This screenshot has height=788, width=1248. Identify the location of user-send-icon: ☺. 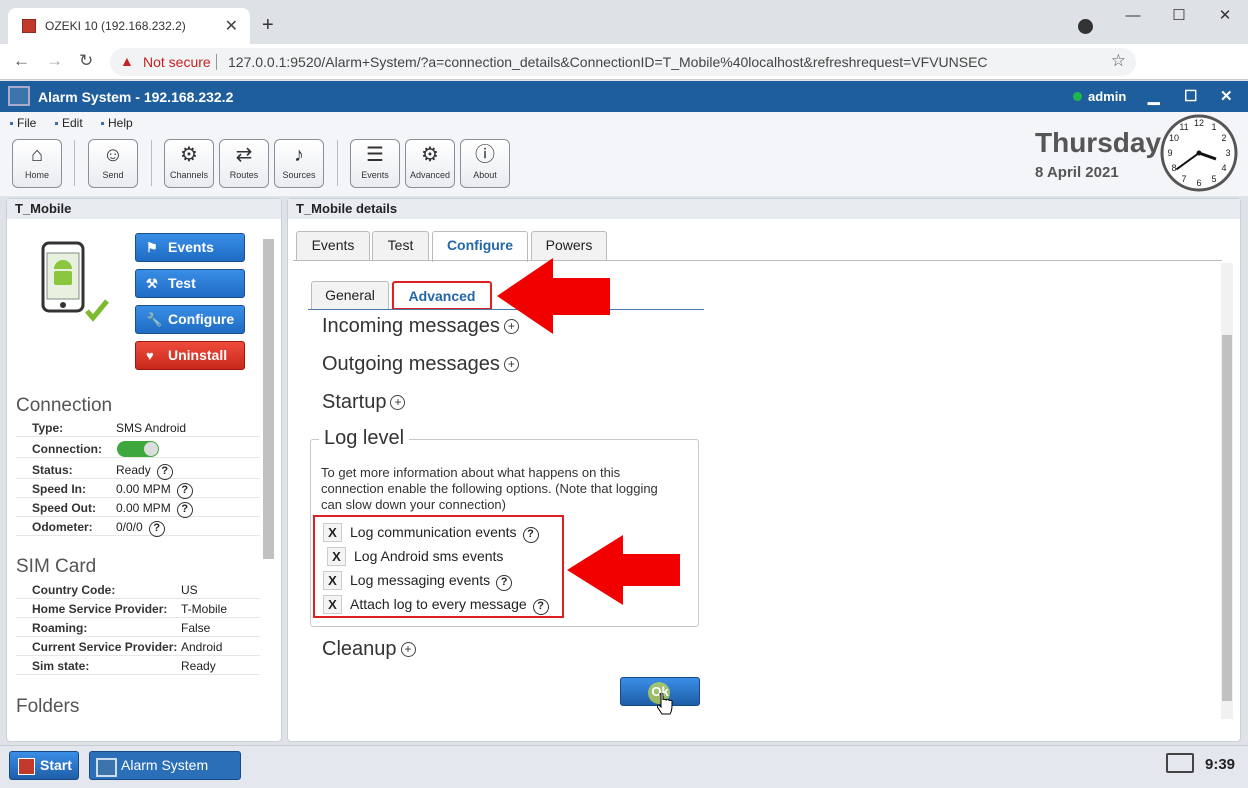
(113, 155).